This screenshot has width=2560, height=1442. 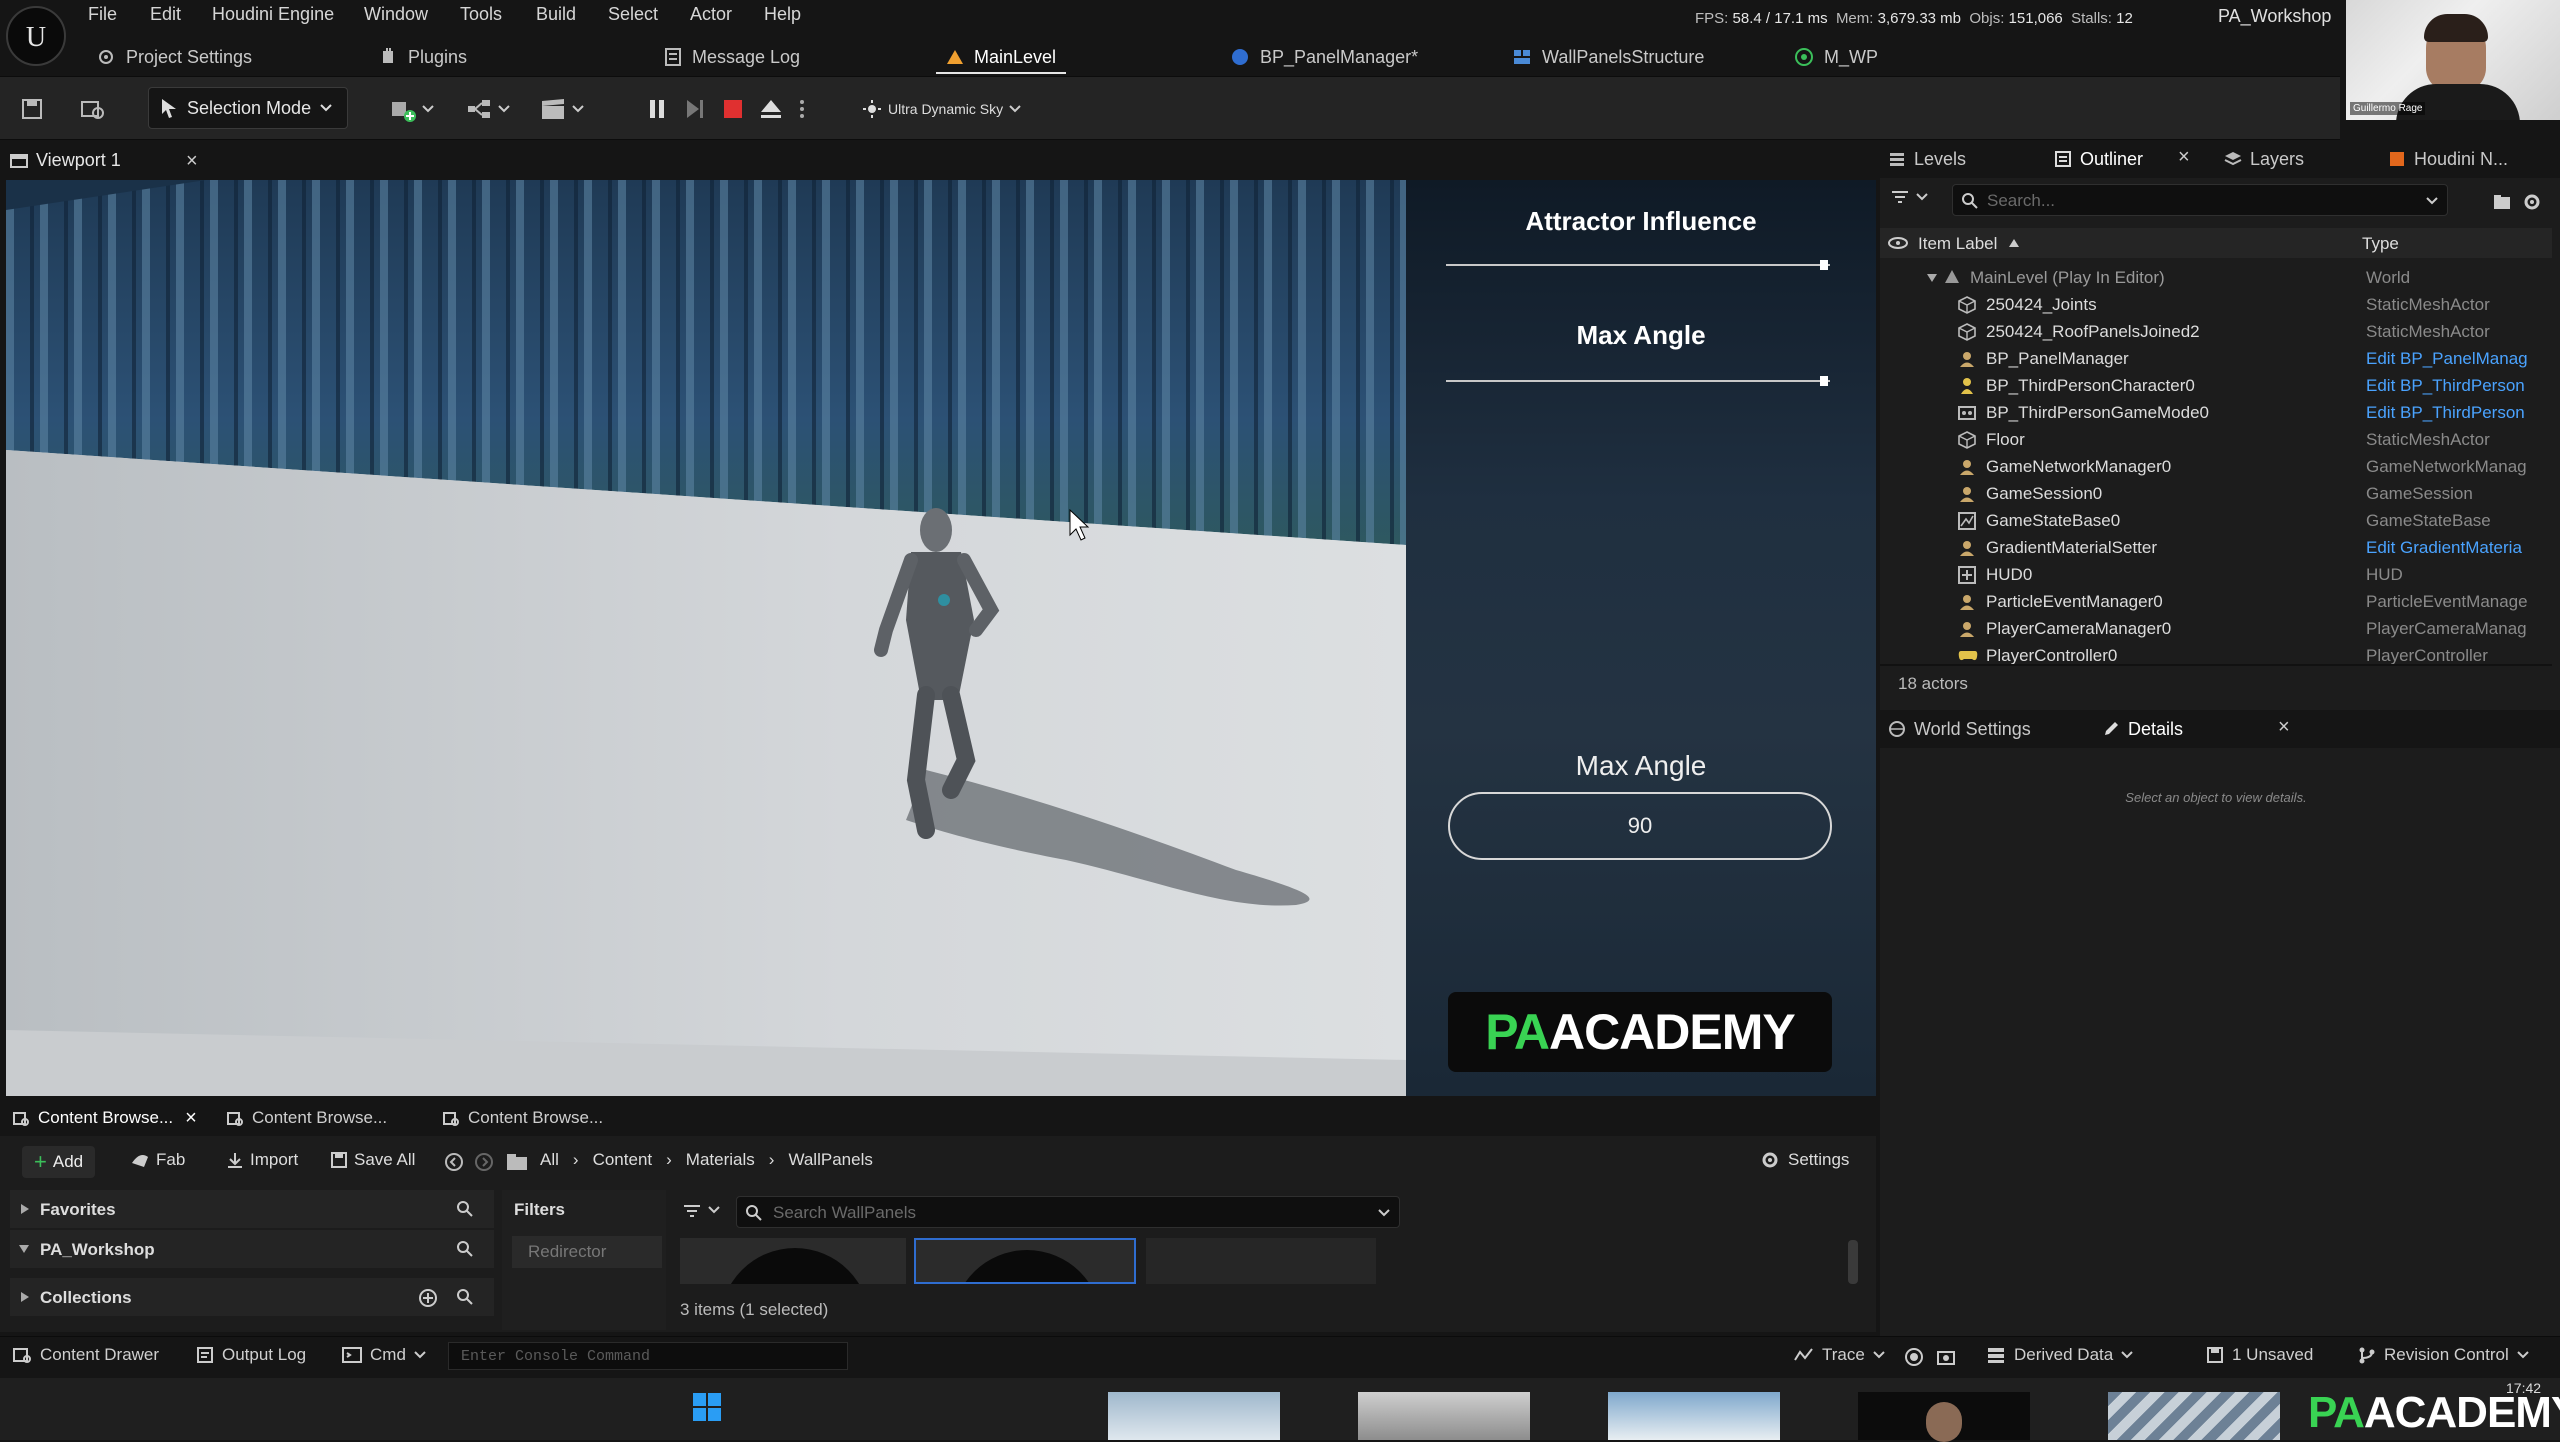 What do you see at coordinates (771, 109) in the screenshot?
I see `eject-button` at bounding box center [771, 109].